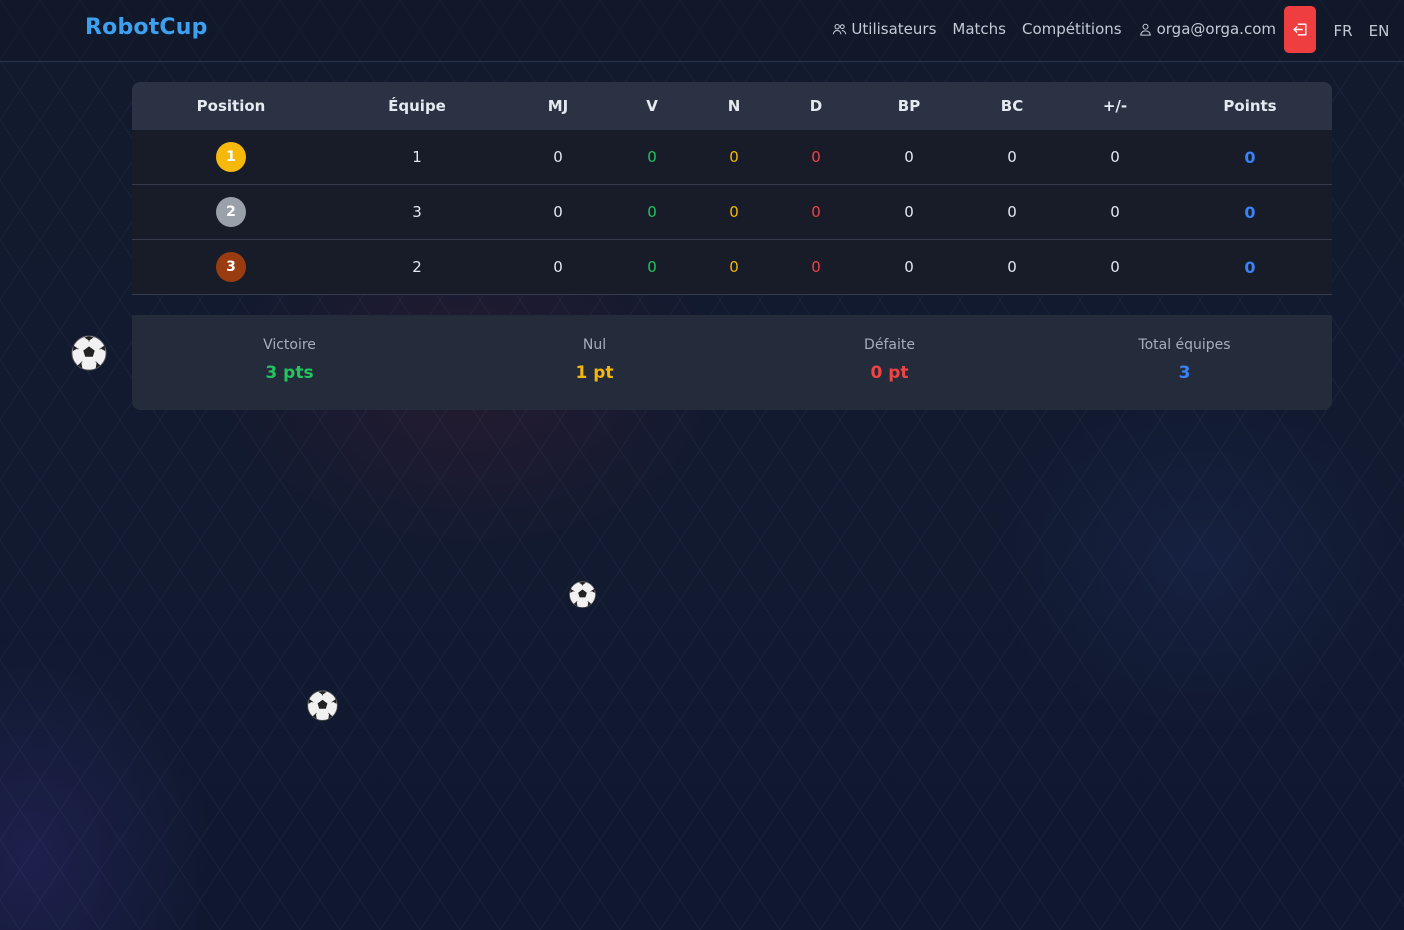 This screenshot has width=1404, height=930. I want to click on silver-medal-badge: 2, so click(231, 212).